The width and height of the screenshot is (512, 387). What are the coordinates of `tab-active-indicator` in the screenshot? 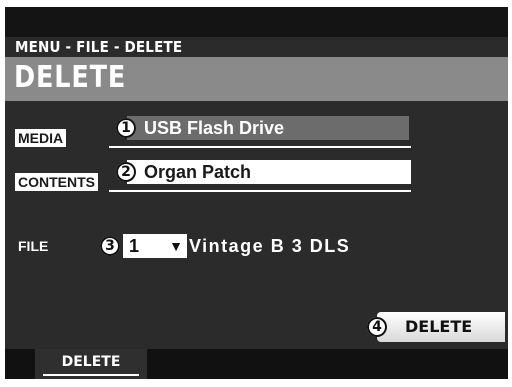 It's located at (91, 375).